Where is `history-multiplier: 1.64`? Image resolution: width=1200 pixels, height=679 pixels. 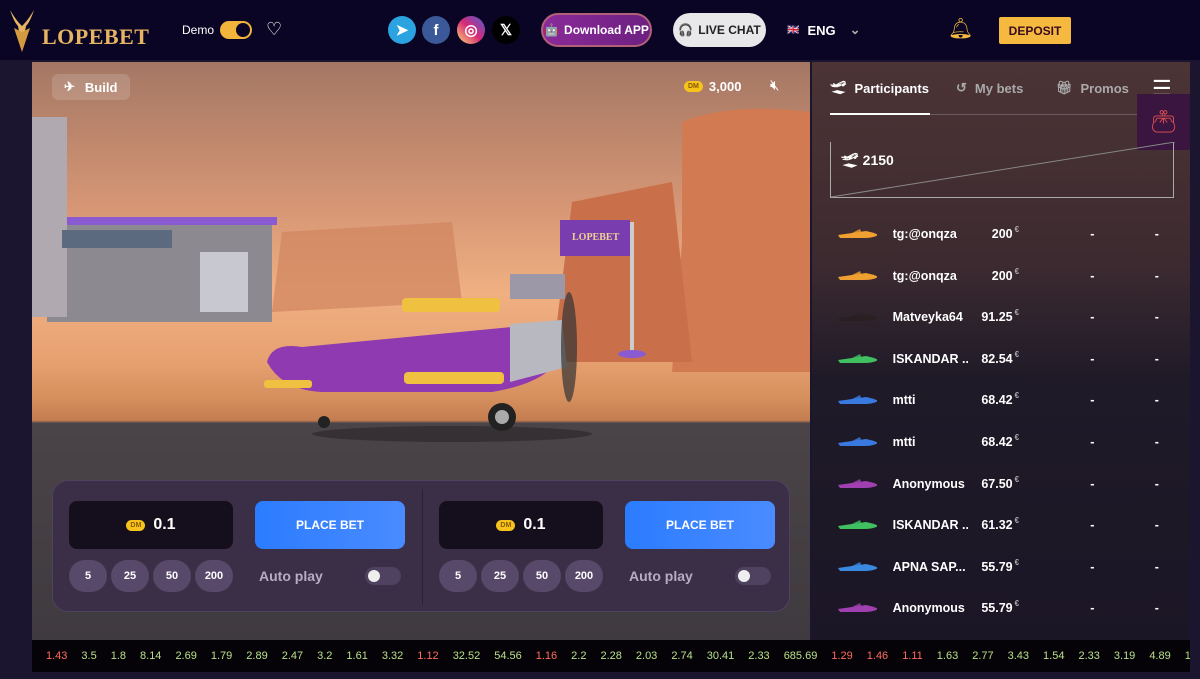 history-multiplier: 1.64 is located at coordinates (1187, 656).